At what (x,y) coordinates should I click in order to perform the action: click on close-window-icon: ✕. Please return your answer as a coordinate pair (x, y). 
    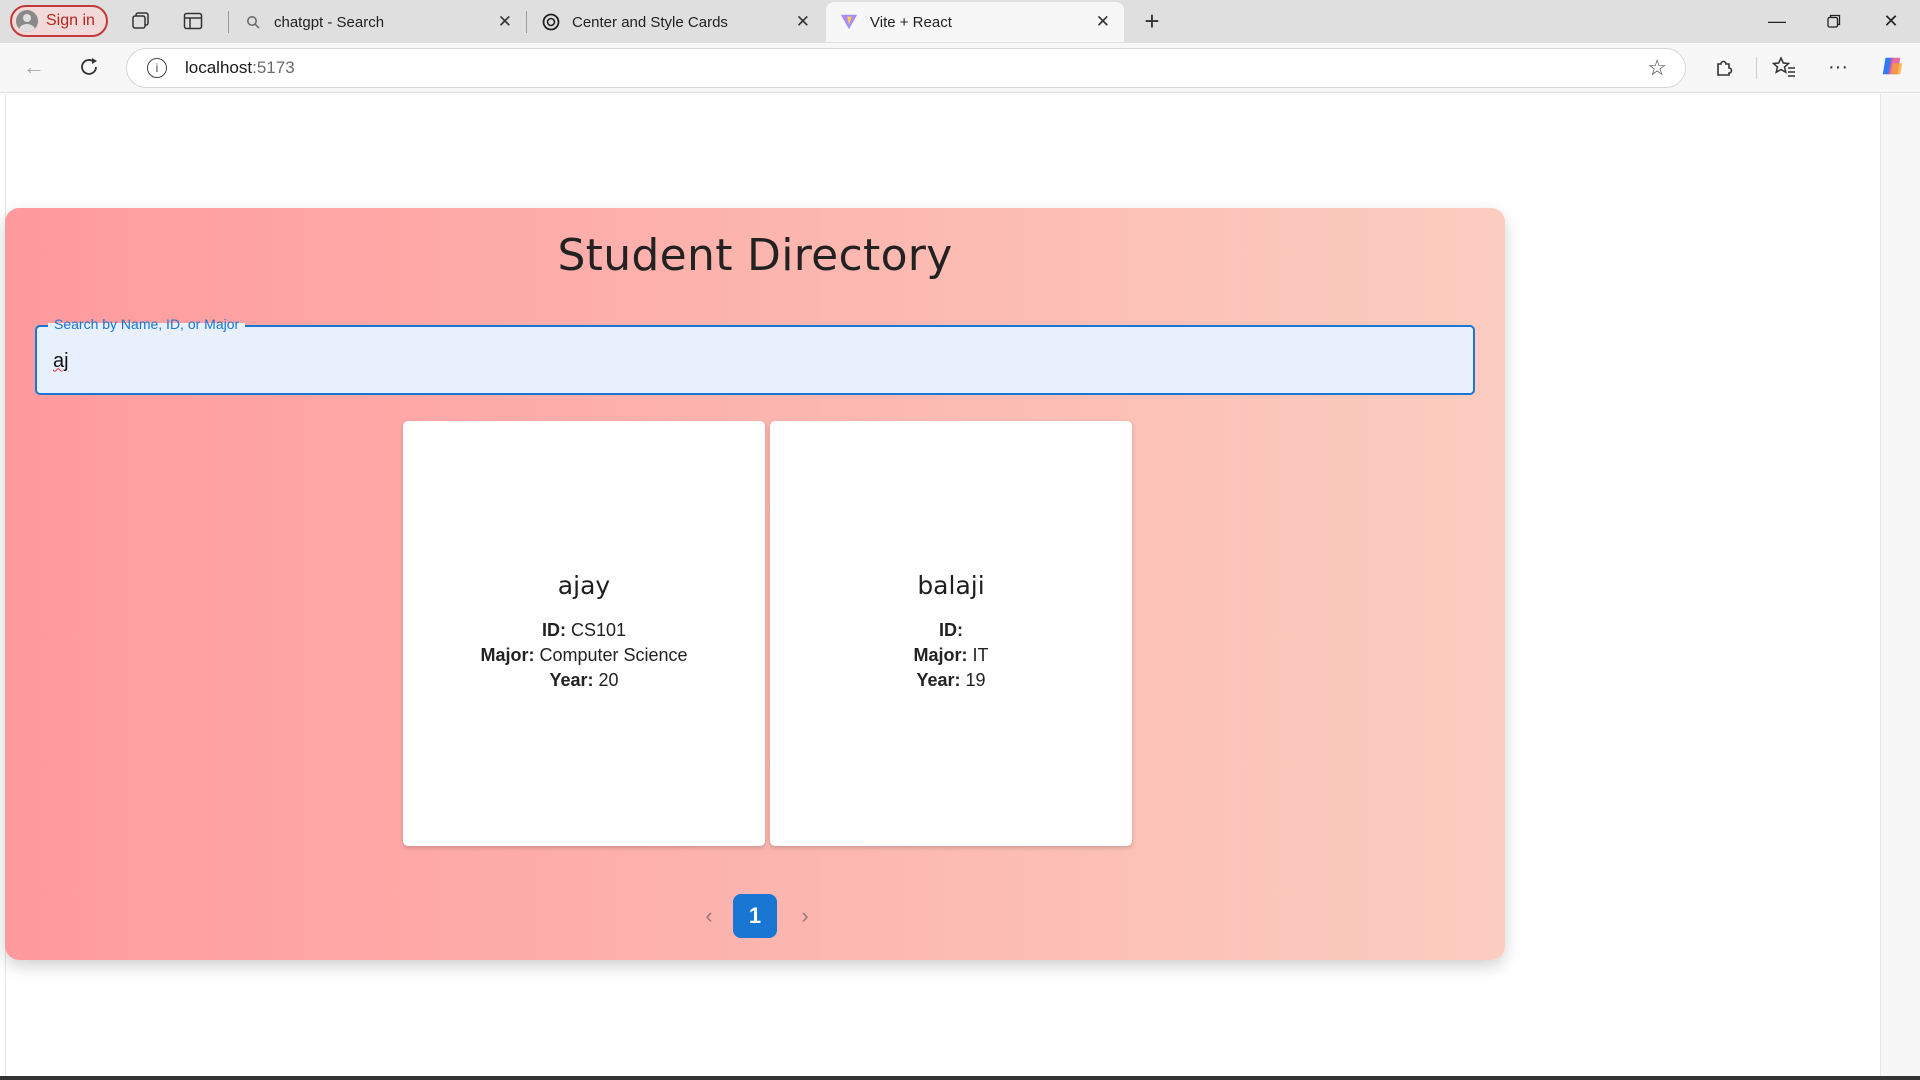
    Looking at the image, I should click on (1891, 21).